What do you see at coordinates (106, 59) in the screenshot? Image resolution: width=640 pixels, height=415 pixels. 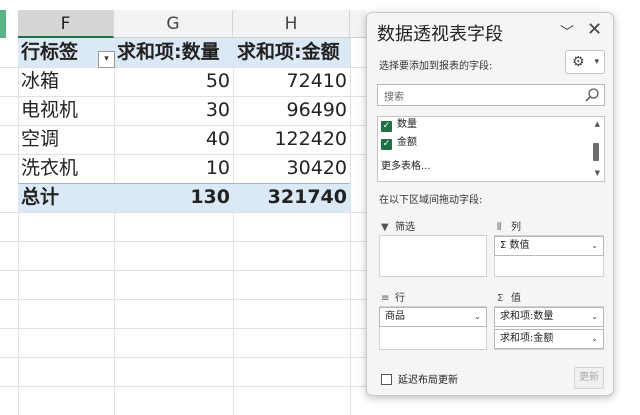 I see `row-labels-filter-button: ▾` at bounding box center [106, 59].